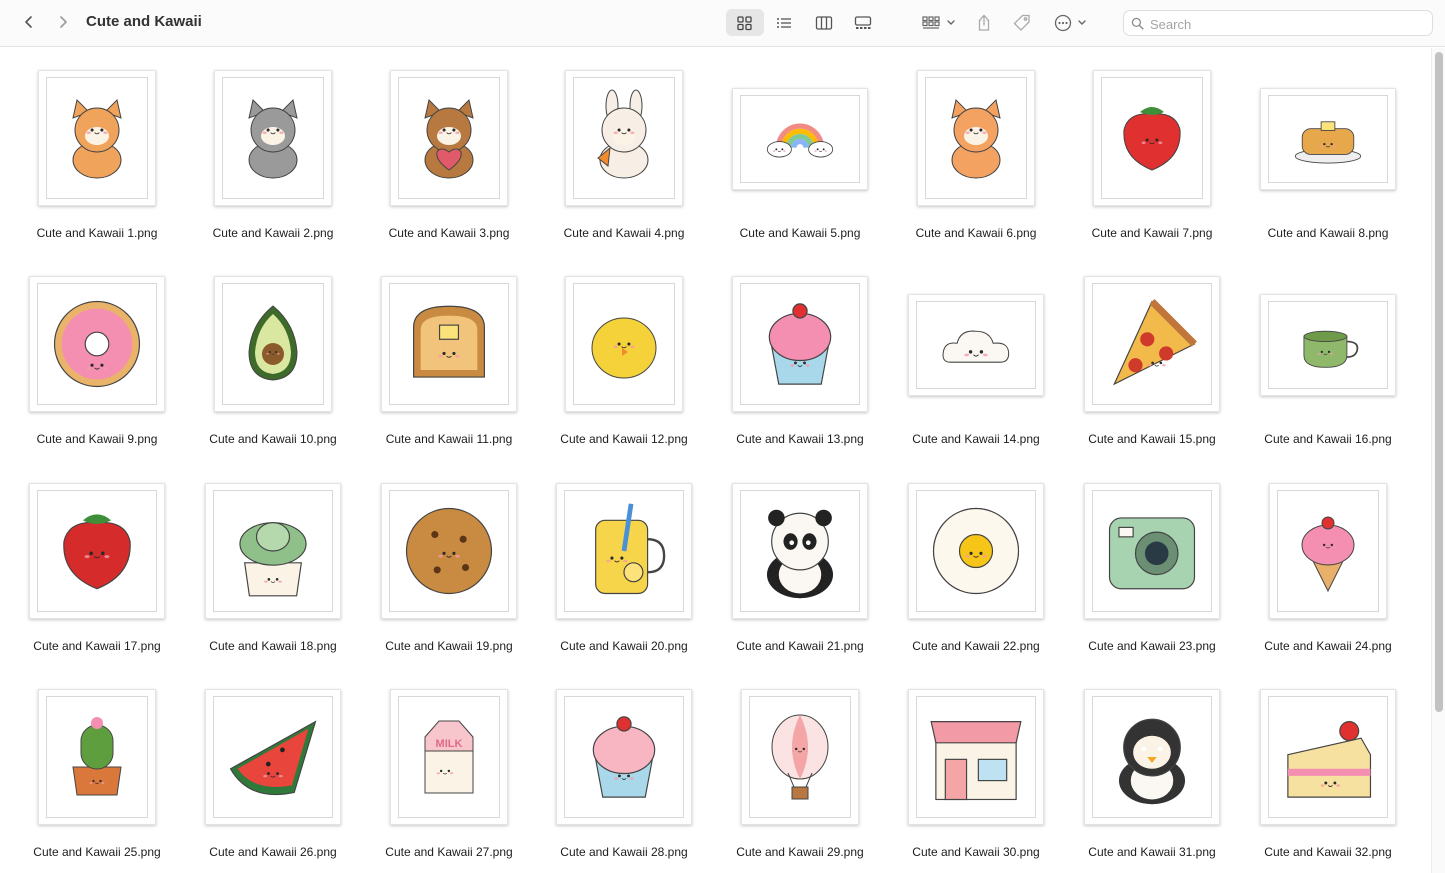 The width and height of the screenshot is (1445, 873). Describe the element at coordinates (1288, 24) in the screenshot. I see `search-input` at that location.